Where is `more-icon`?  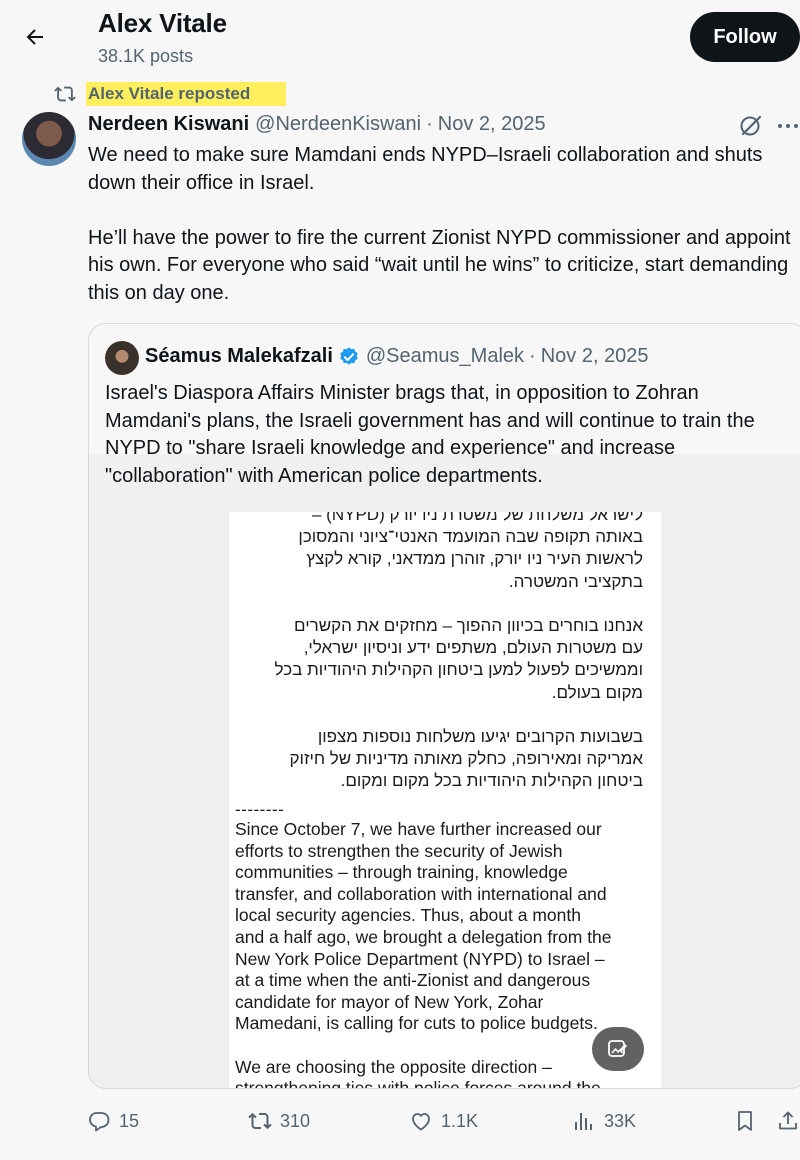
more-icon is located at coordinates (788, 126).